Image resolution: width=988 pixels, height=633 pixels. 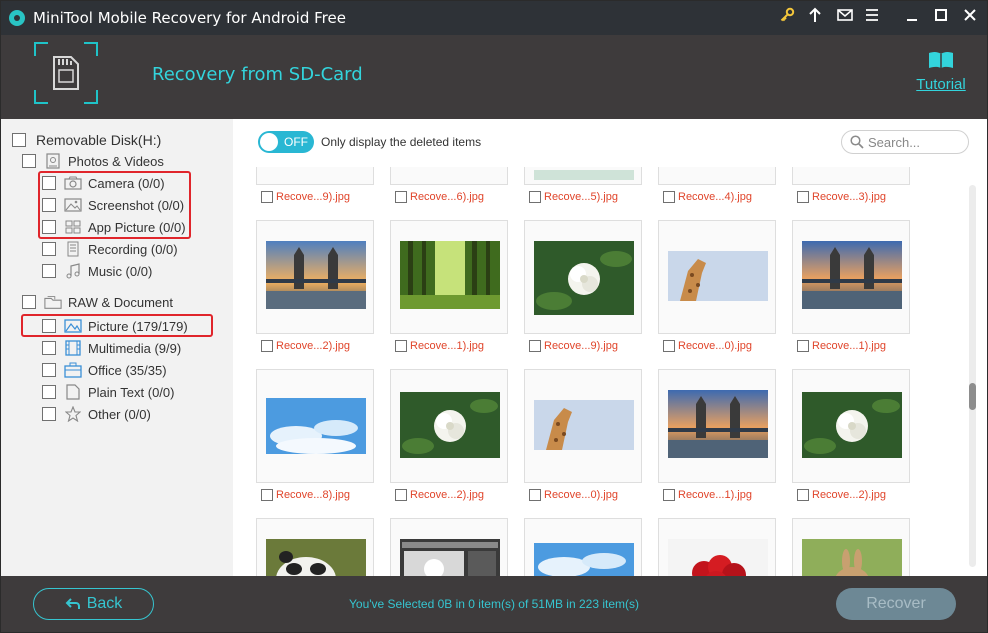 I want to click on scrollbar-thumb, so click(x=972, y=396).